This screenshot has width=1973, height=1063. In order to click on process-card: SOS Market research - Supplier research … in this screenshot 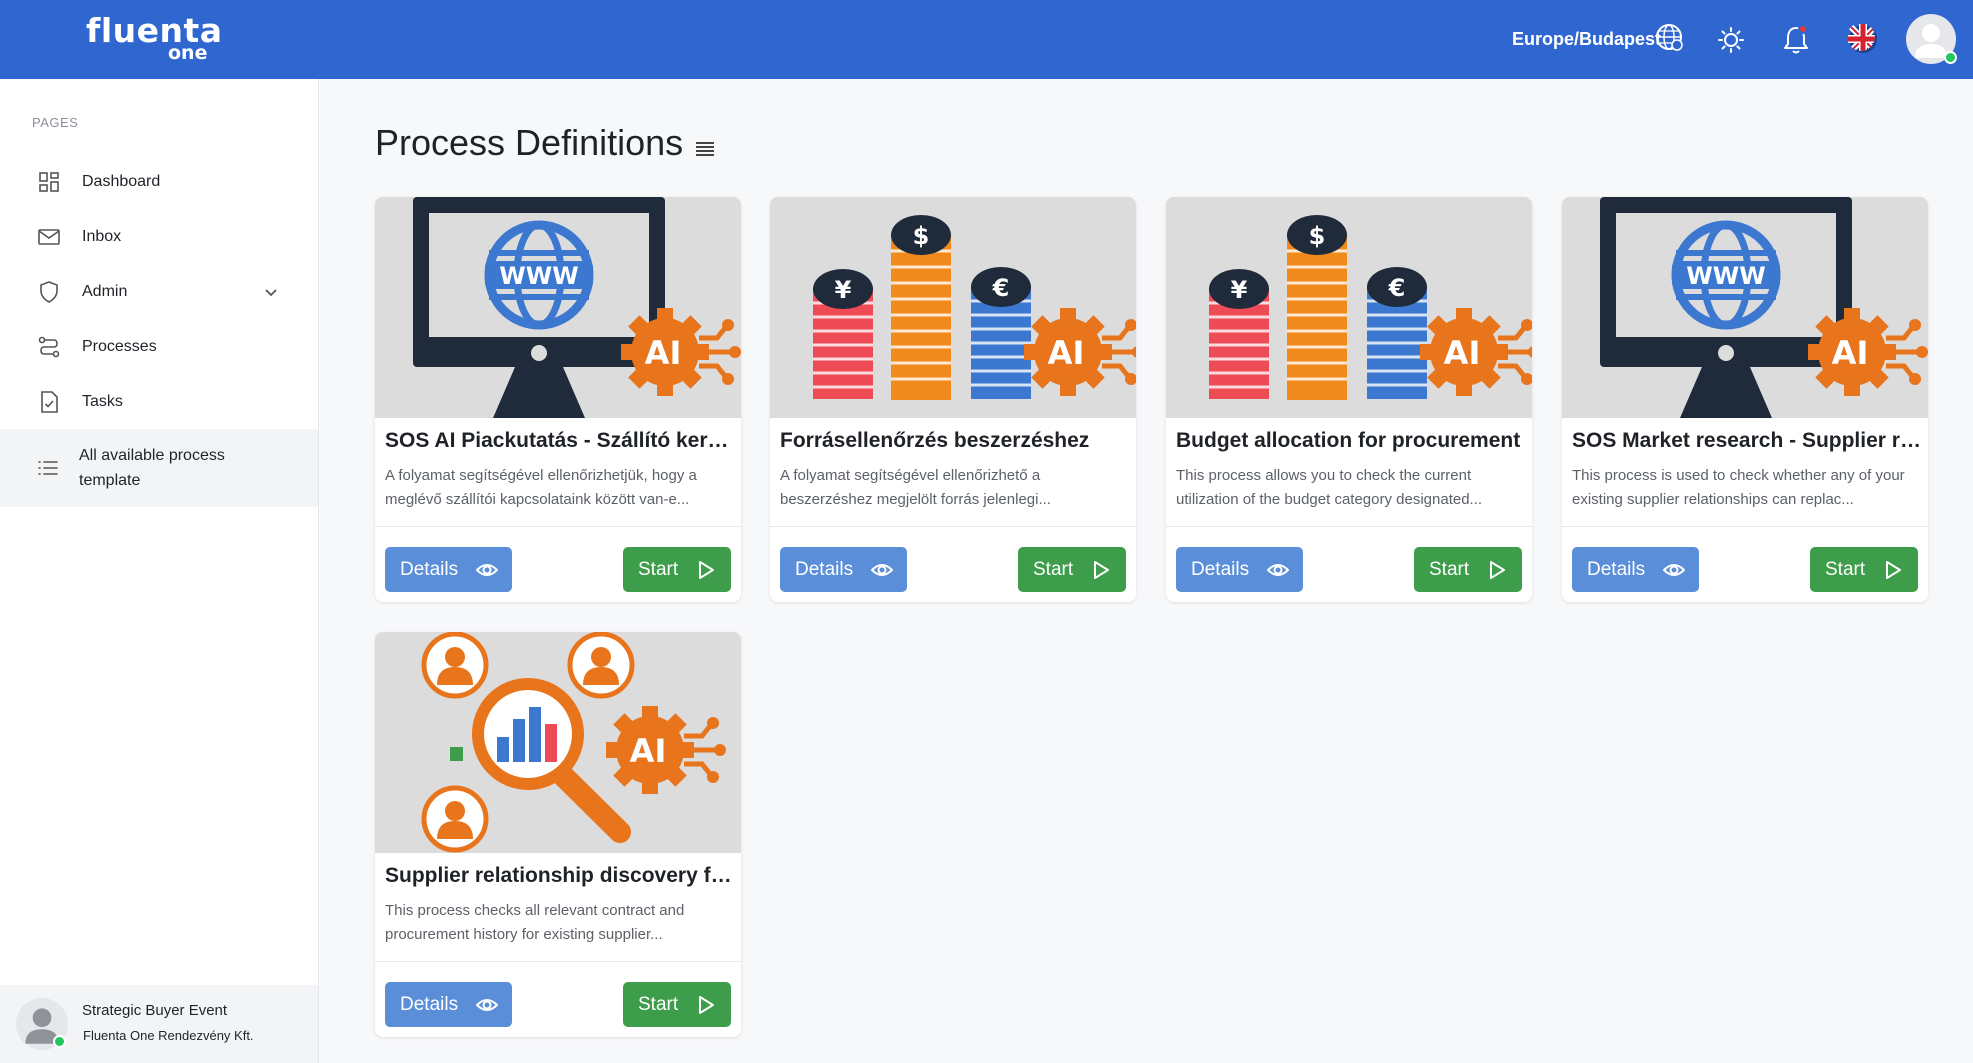, I will do `click(1745, 399)`.